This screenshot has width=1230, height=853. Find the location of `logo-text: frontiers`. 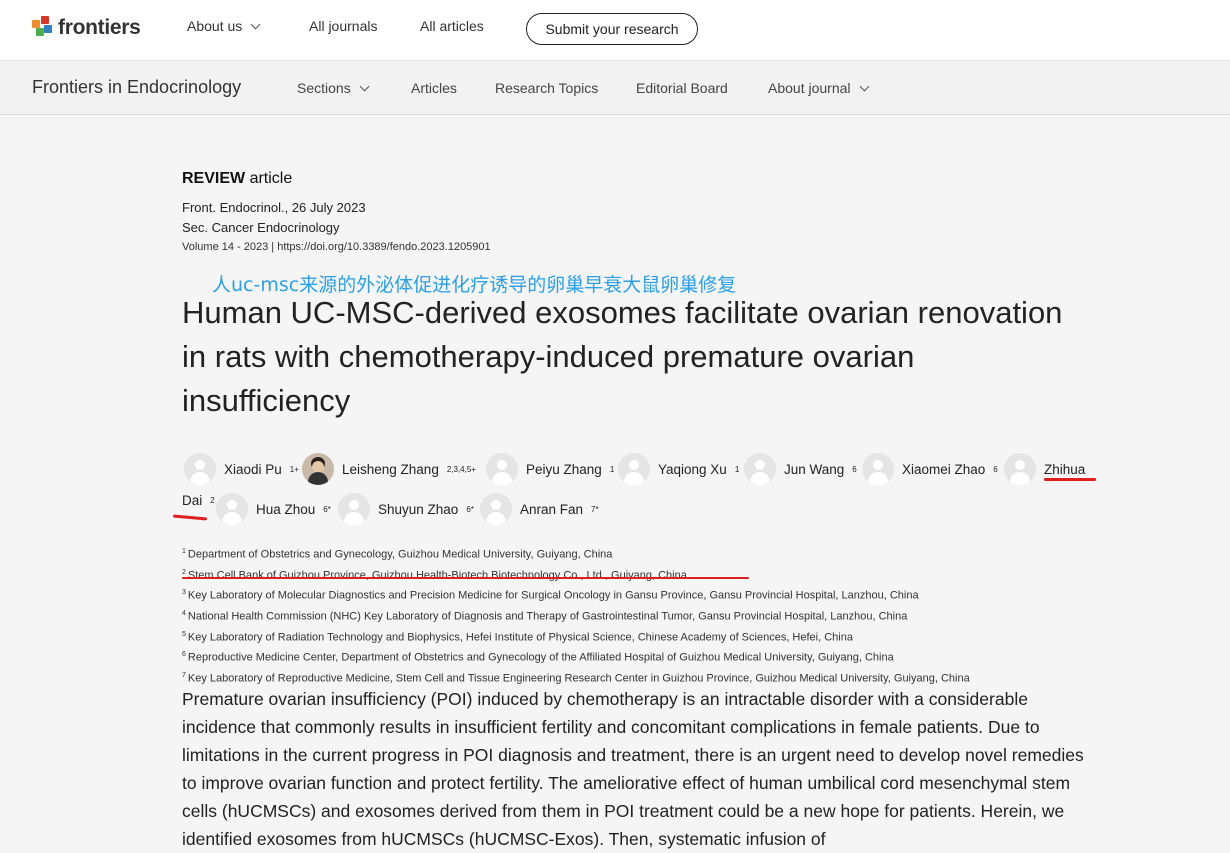

logo-text: frontiers is located at coordinates (99, 27).